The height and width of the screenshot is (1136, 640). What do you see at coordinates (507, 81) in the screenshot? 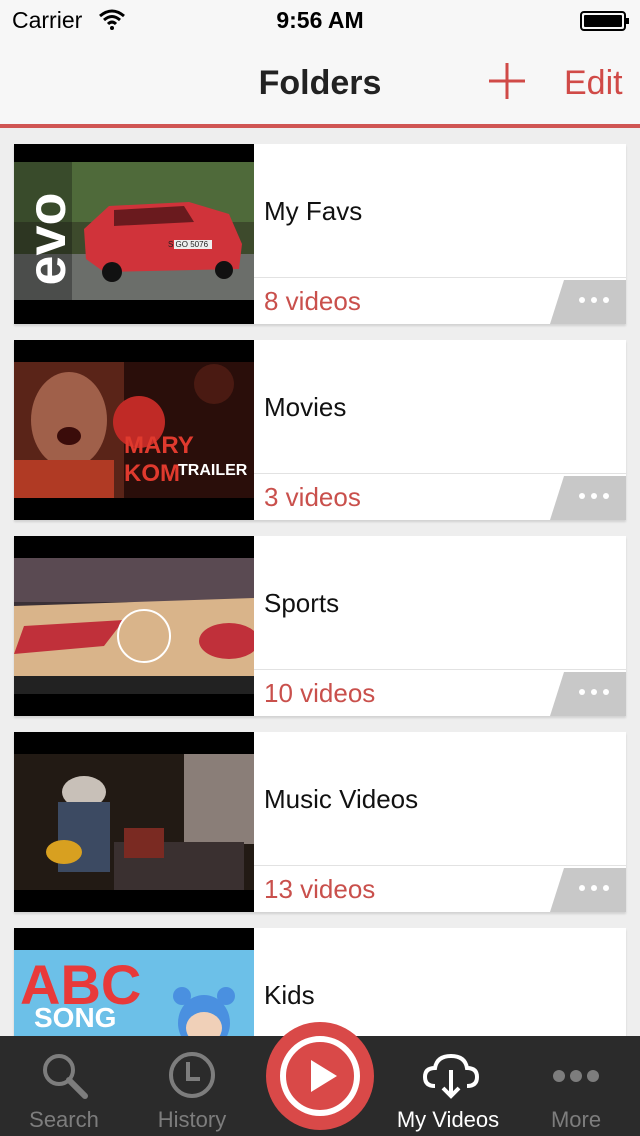
I see `plus-icon` at bounding box center [507, 81].